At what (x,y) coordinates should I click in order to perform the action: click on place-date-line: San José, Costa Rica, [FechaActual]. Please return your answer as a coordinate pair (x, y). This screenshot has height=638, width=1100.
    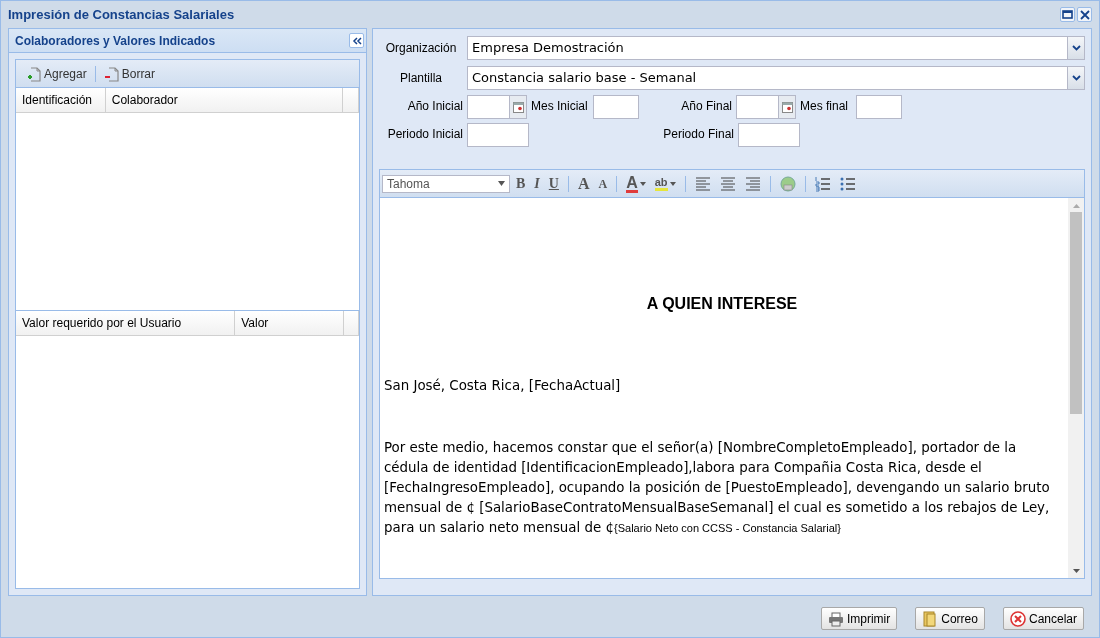
    Looking at the image, I should click on (503, 386).